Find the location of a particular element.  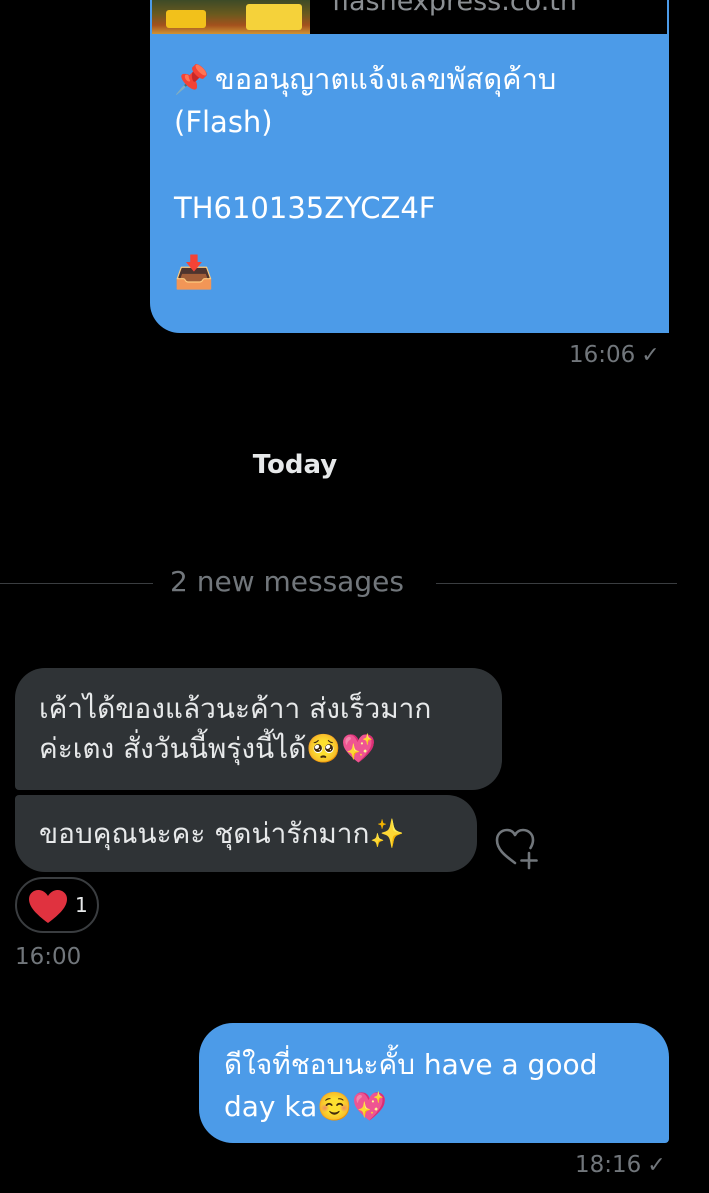

message-text: ดีใจที่ชอบนะคั้บ have a good is located at coordinates (411, 1064).